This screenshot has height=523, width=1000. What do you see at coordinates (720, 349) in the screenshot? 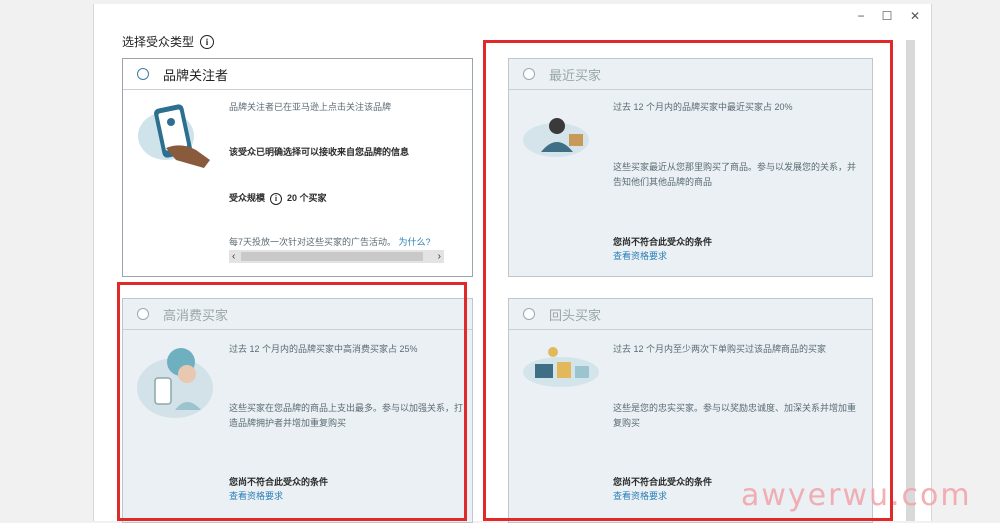
I see `repeat-buyers-desc: 过去 12 个月内至少两次下单购买过该品牌商品的买家` at bounding box center [720, 349].